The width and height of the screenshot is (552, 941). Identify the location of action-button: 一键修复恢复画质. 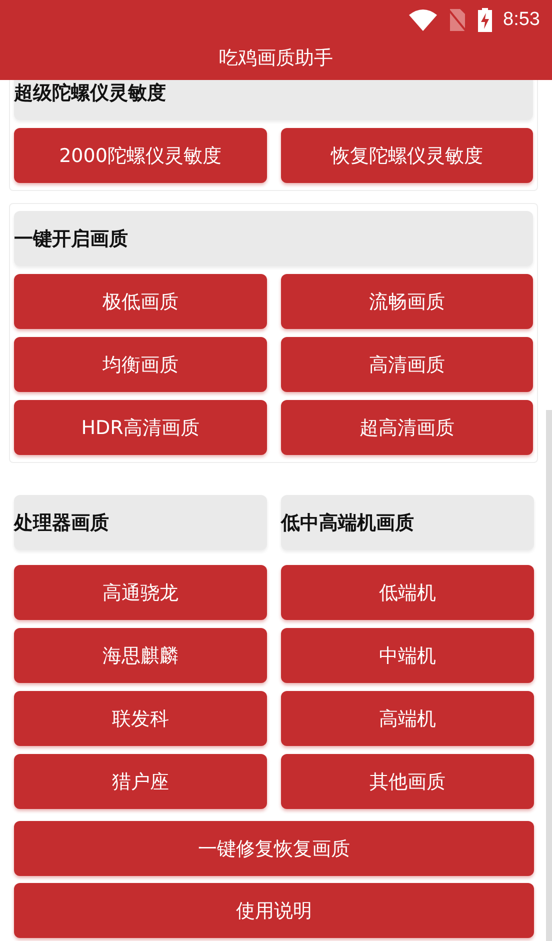
(274, 848).